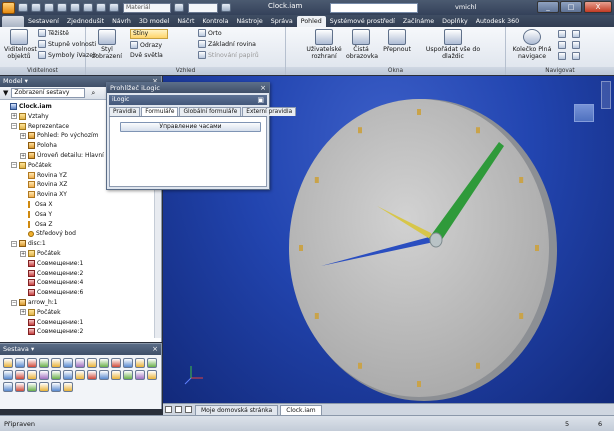  What do you see at coordinates (8, 7) in the screenshot?
I see `inventor-logo-icon` at bounding box center [8, 7].